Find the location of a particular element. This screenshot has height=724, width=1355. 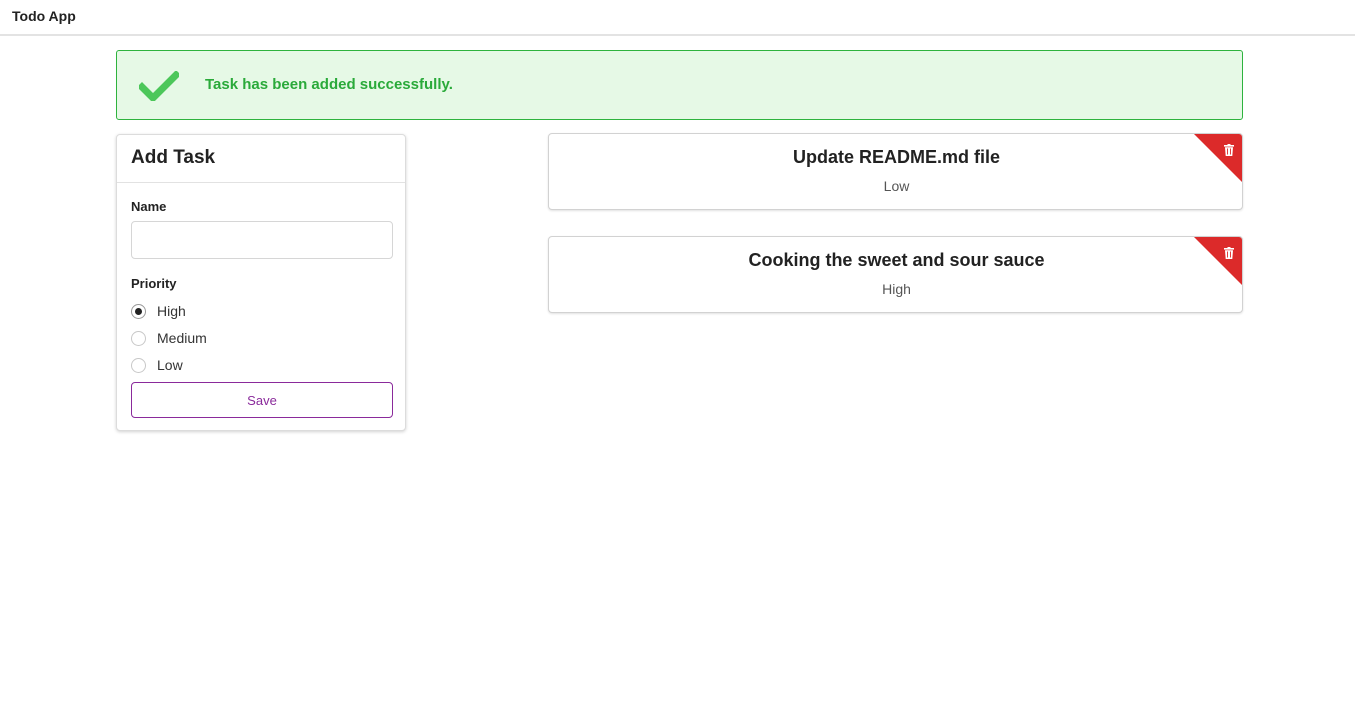

priority-option-high: High is located at coordinates (158, 311).